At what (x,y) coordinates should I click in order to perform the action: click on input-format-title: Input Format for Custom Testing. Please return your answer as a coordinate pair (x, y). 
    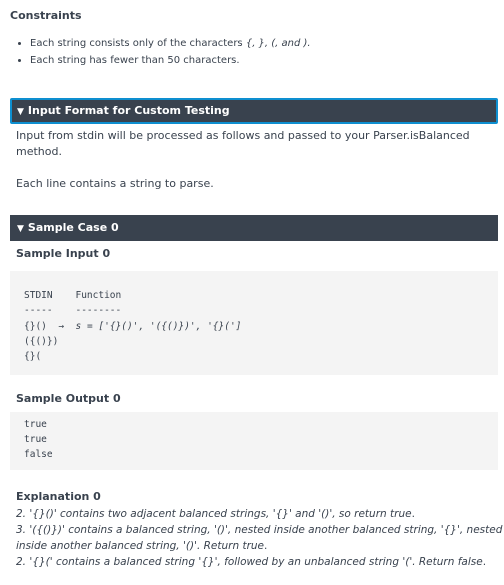
    Looking at the image, I should click on (128, 110).